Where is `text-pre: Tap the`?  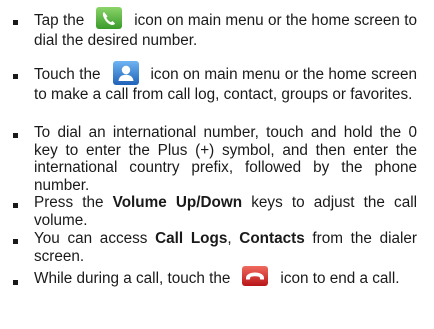
text-pre: Tap the is located at coordinates (59, 21).